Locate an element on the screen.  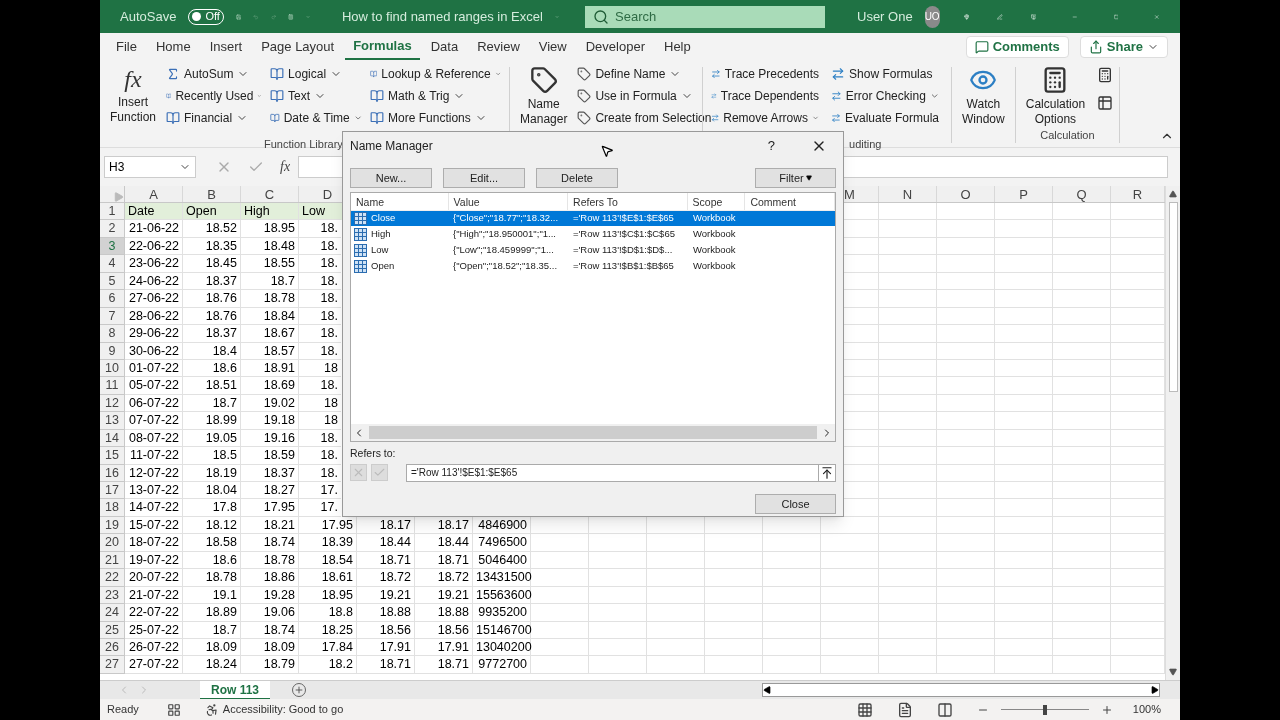
name-row: High {"High";"18.950001";"1... ='Row 113'!$C$1:$C$65 Workbook is located at coordinates (593, 234).